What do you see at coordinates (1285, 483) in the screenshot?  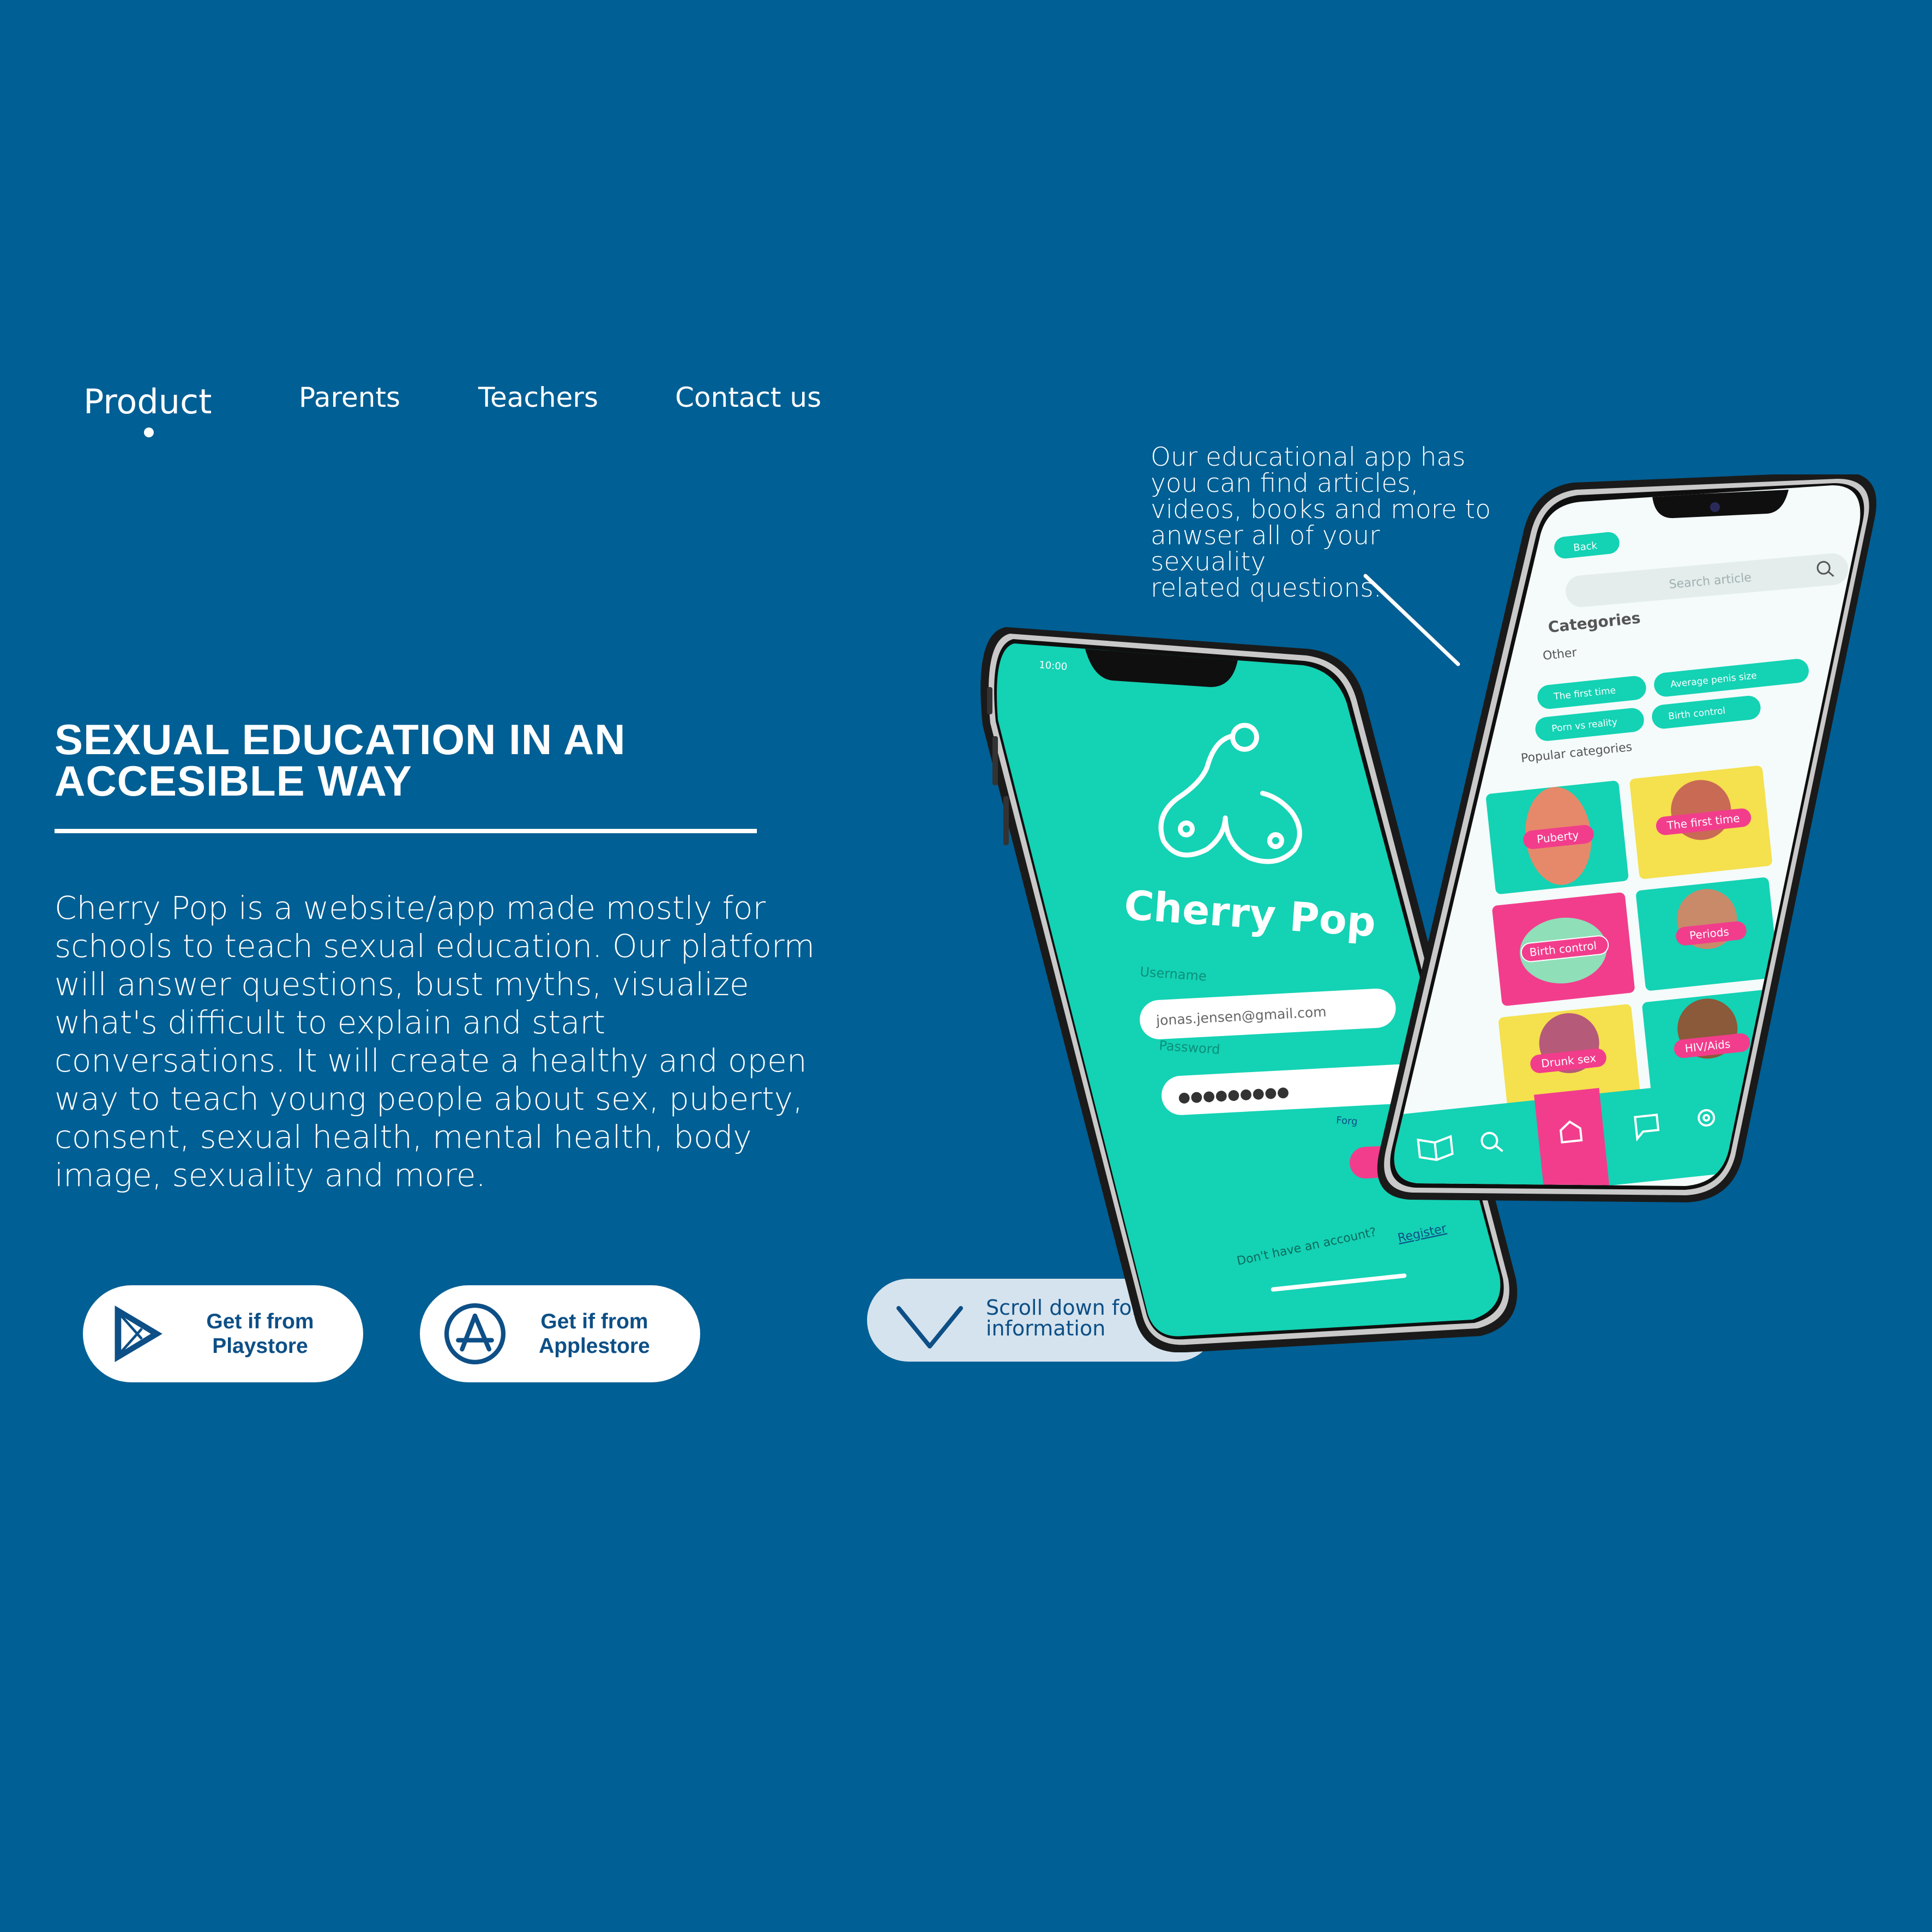 I see `callout-line-2: you can find articles,` at bounding box center [1285, 483].